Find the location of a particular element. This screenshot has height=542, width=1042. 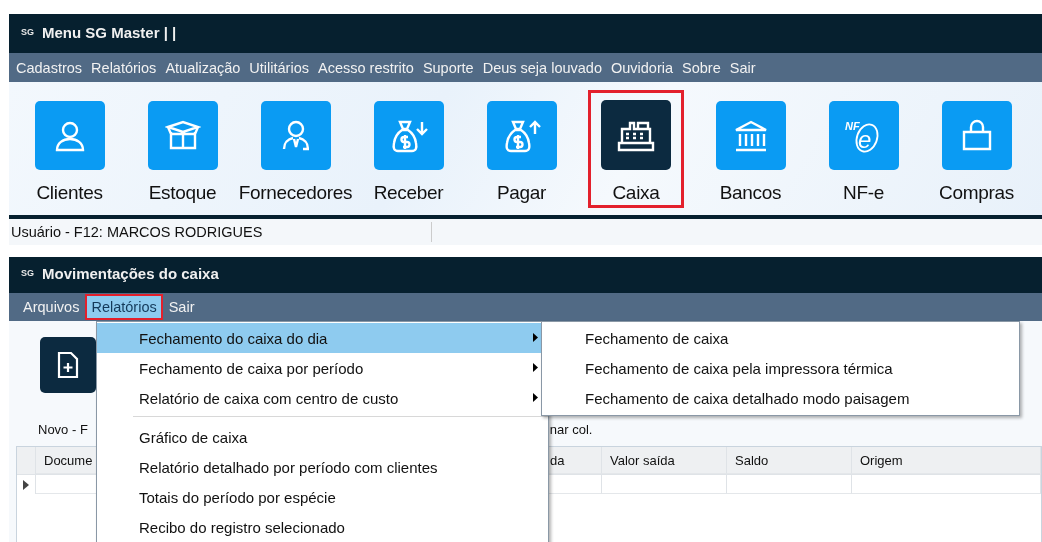

column-header: Origem is located at coordinates (946, 460).